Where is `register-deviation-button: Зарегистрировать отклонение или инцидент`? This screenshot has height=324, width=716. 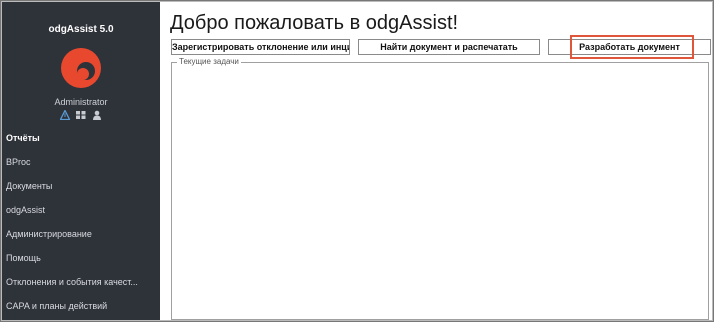
register-deviation-button: Зарегистрировать отклонение или инцидент is located at coordinates (260, 47).